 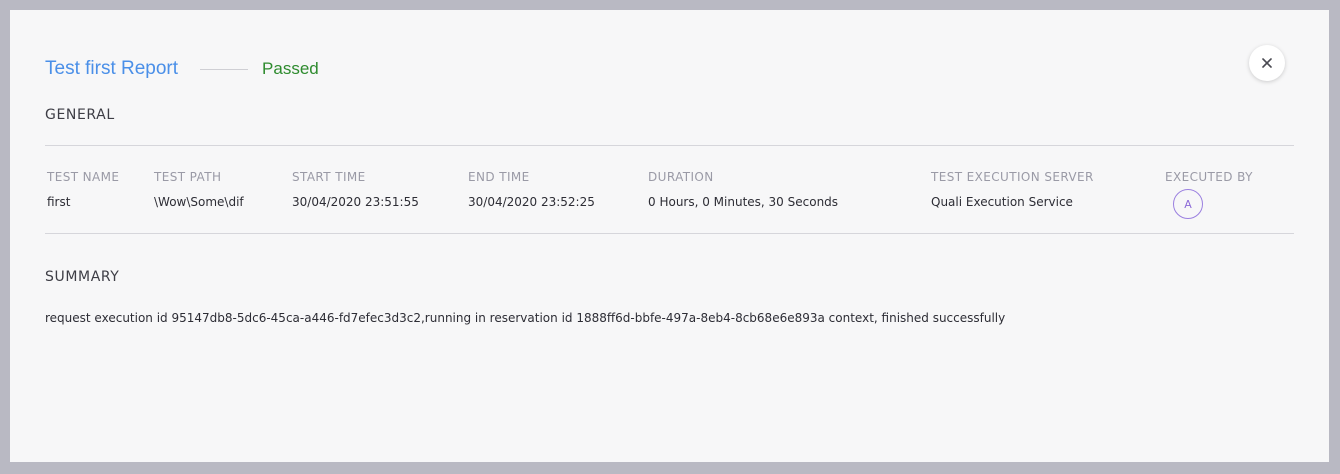 What do you see at coordinates (224, 69) in the screenshot?
I see `title-separator` at bounding box center [224, 69].